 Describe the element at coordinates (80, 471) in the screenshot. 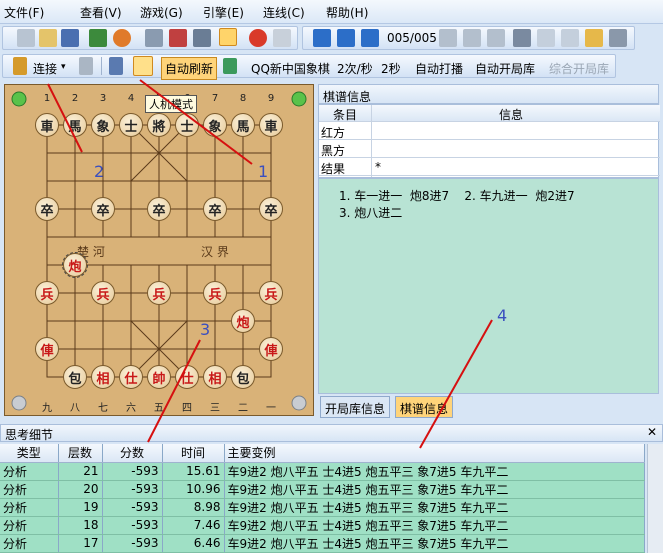

I see `cell-depth: 21` at that location.